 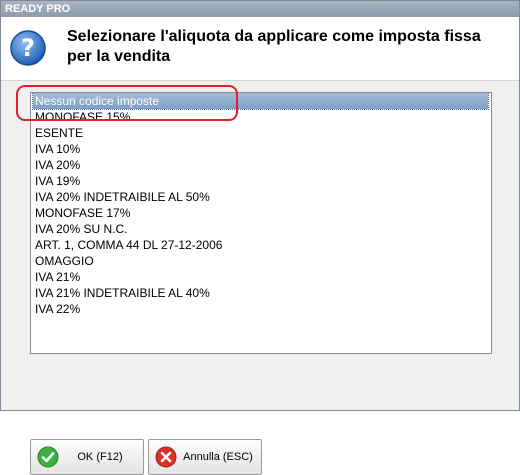 What do you see at coordinates (260, 309) in the screenshot?
I see `list-item: IVA 22%` at bounding box center [260, 309].